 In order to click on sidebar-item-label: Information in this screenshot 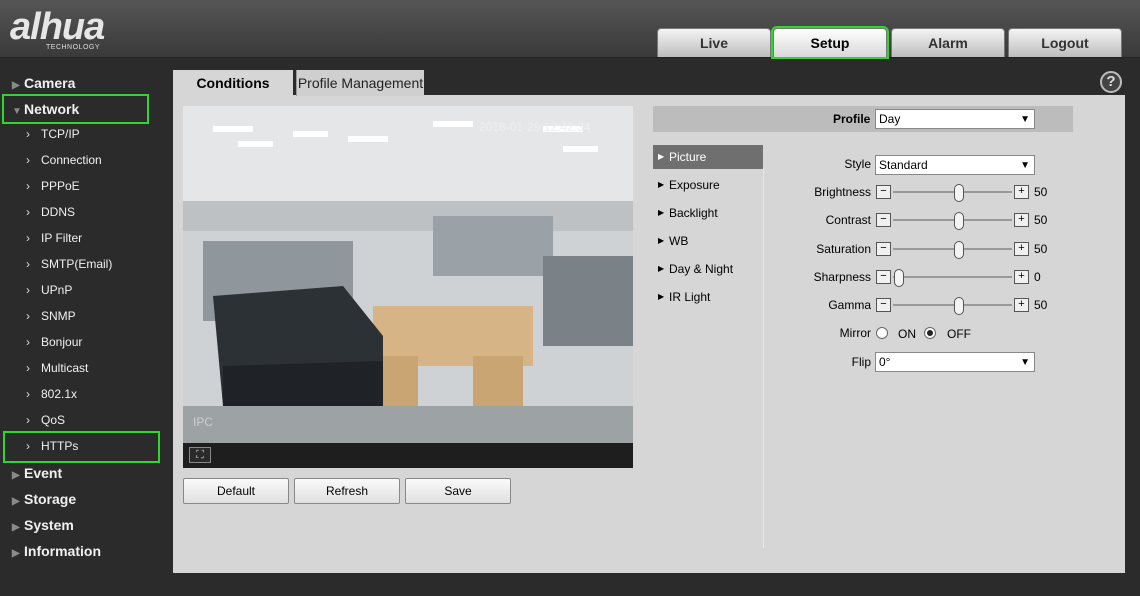, I will do `click(62, 551)`.